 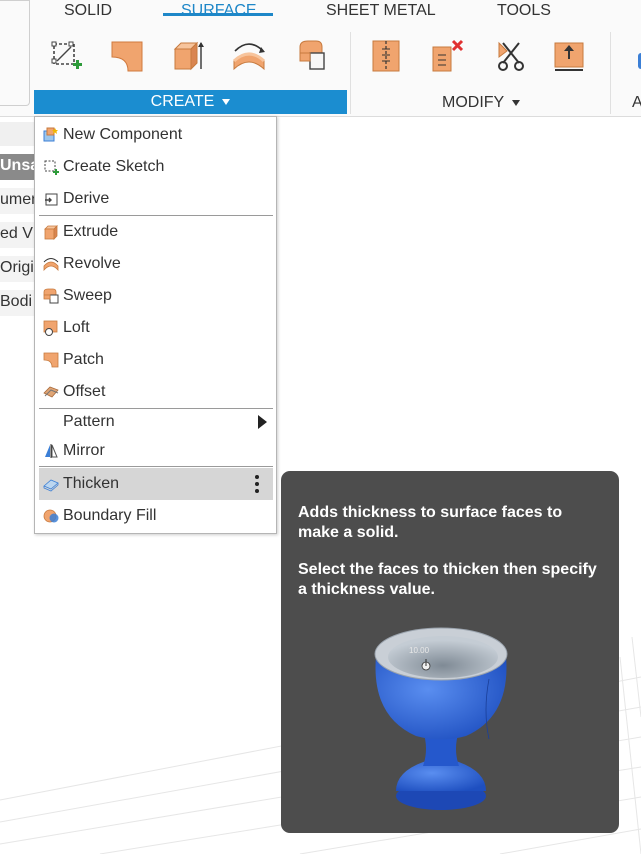 What do you see at coordinates (51, 451) in the screenshot?
I see `mirror-icon` at bounding box center [51, 451].